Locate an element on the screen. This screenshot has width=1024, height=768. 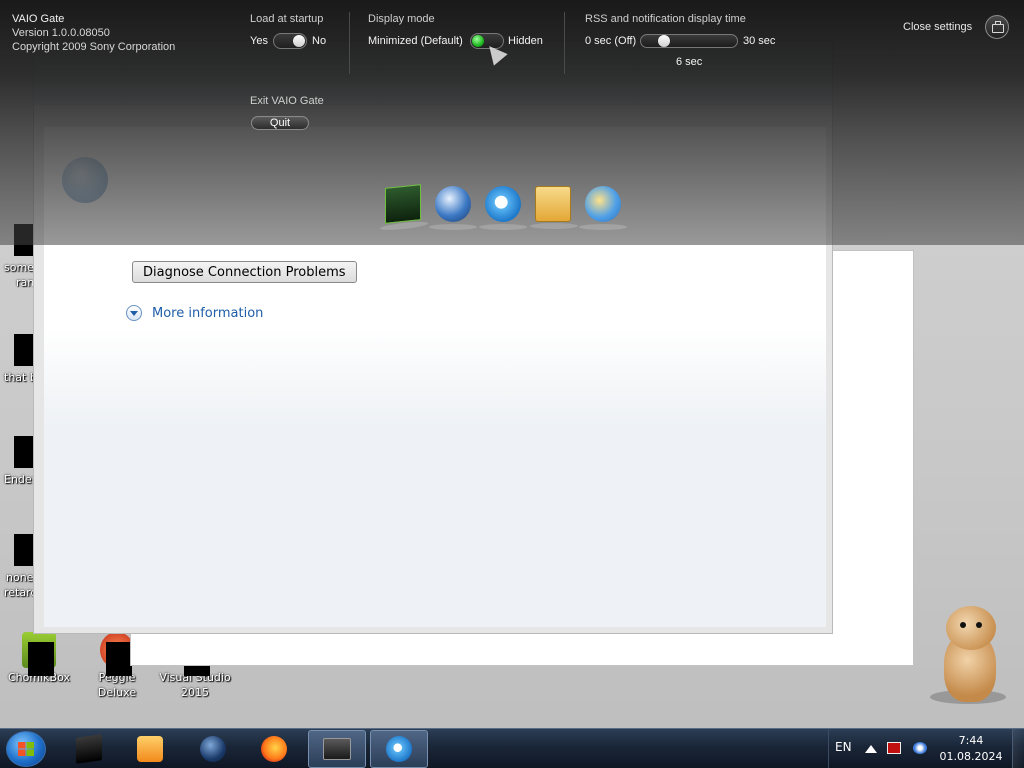
app-box-icon is located at coordinates (89, 749).